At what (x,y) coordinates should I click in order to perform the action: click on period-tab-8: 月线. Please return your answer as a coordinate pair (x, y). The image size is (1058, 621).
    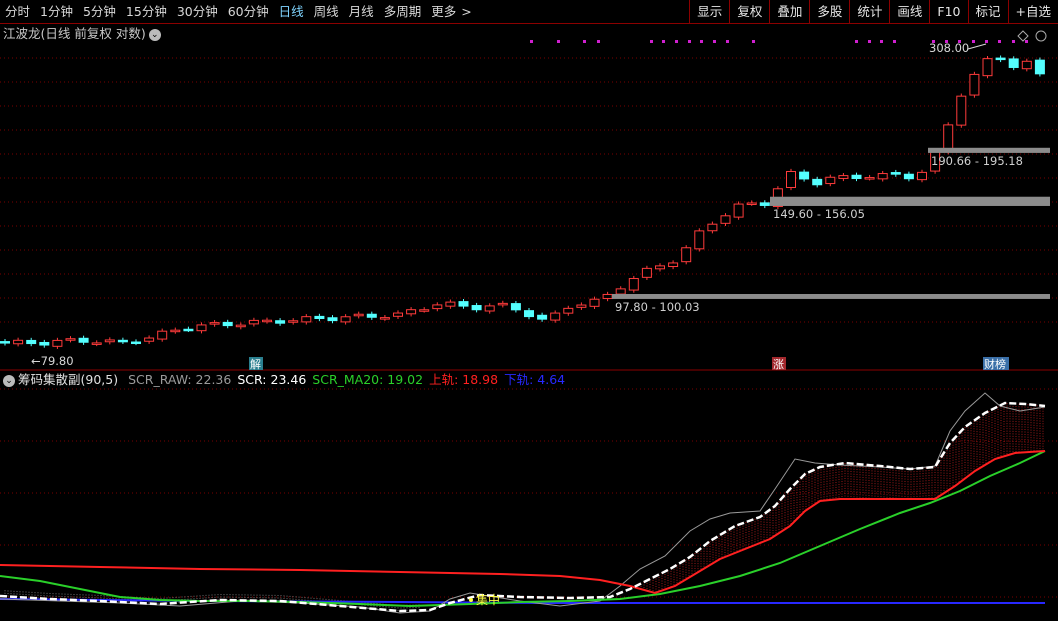
    Looking at the image, I should click on (361, 11).